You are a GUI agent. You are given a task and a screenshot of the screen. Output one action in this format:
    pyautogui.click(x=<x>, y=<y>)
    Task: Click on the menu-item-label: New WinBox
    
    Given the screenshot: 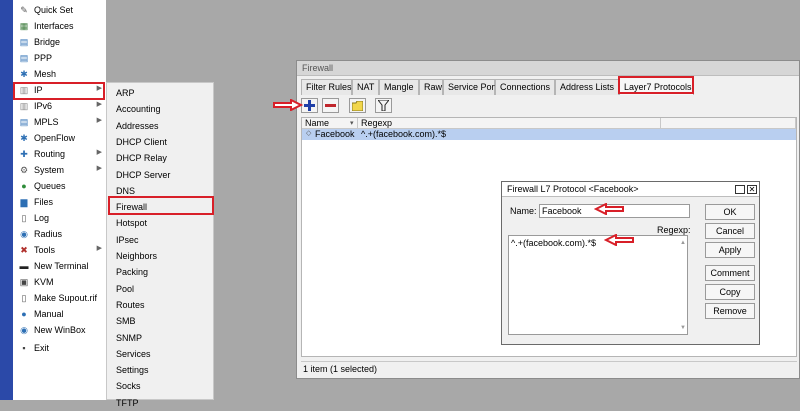 What is the action you would take?
    pyautogui.click(x=60, y=330)
    